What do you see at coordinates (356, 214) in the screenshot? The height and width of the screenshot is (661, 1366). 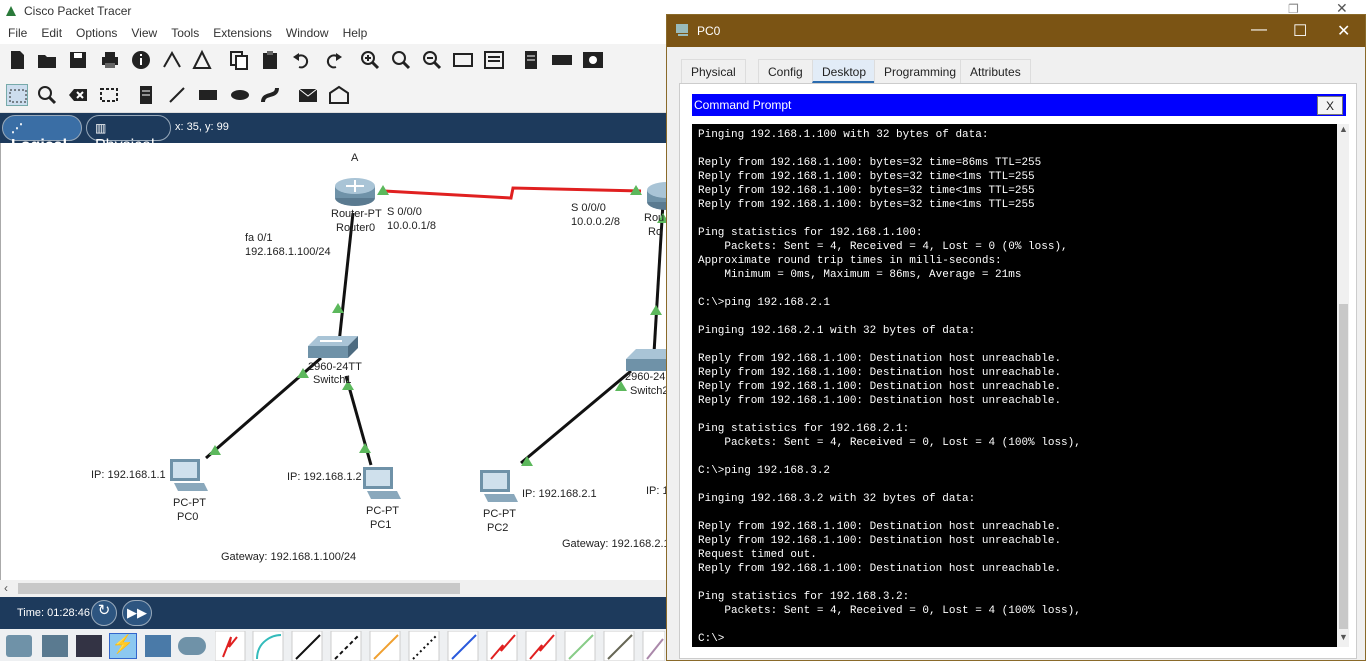 I see `router0-type: Router-PT` at bounding box center [356, 214].